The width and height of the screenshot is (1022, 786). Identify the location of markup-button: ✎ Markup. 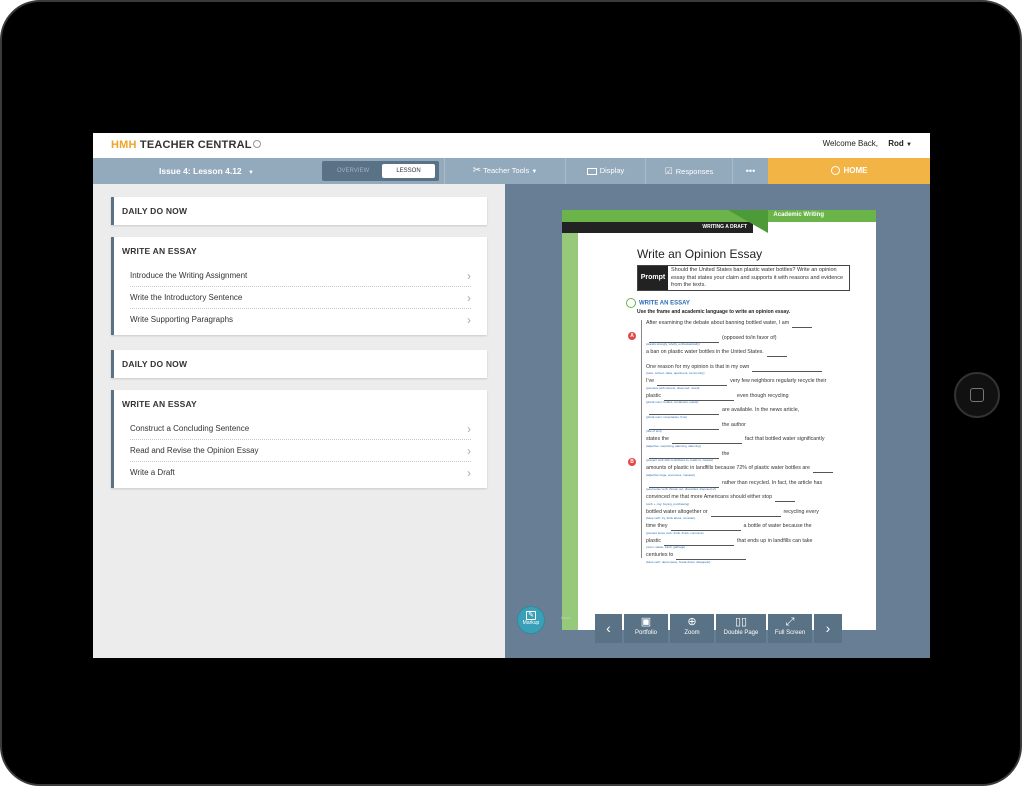
(531, 620).